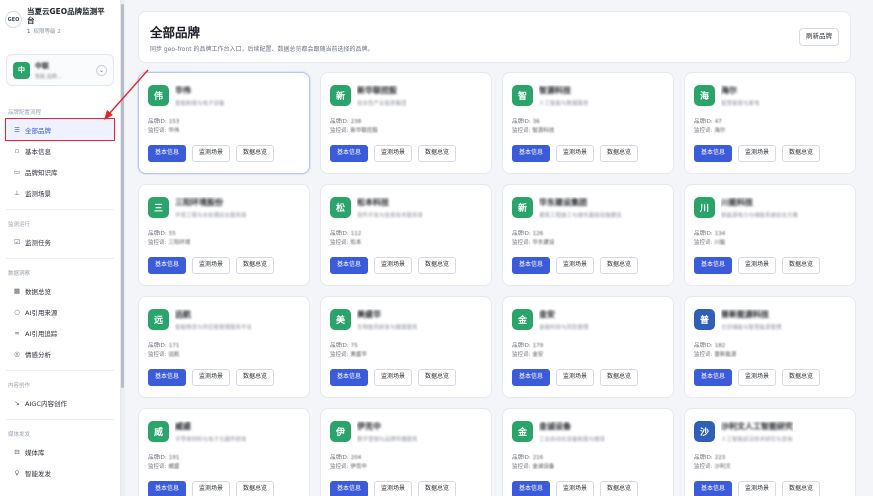  I want to click on brand-name: 华东建设集团, so click(563, 202).